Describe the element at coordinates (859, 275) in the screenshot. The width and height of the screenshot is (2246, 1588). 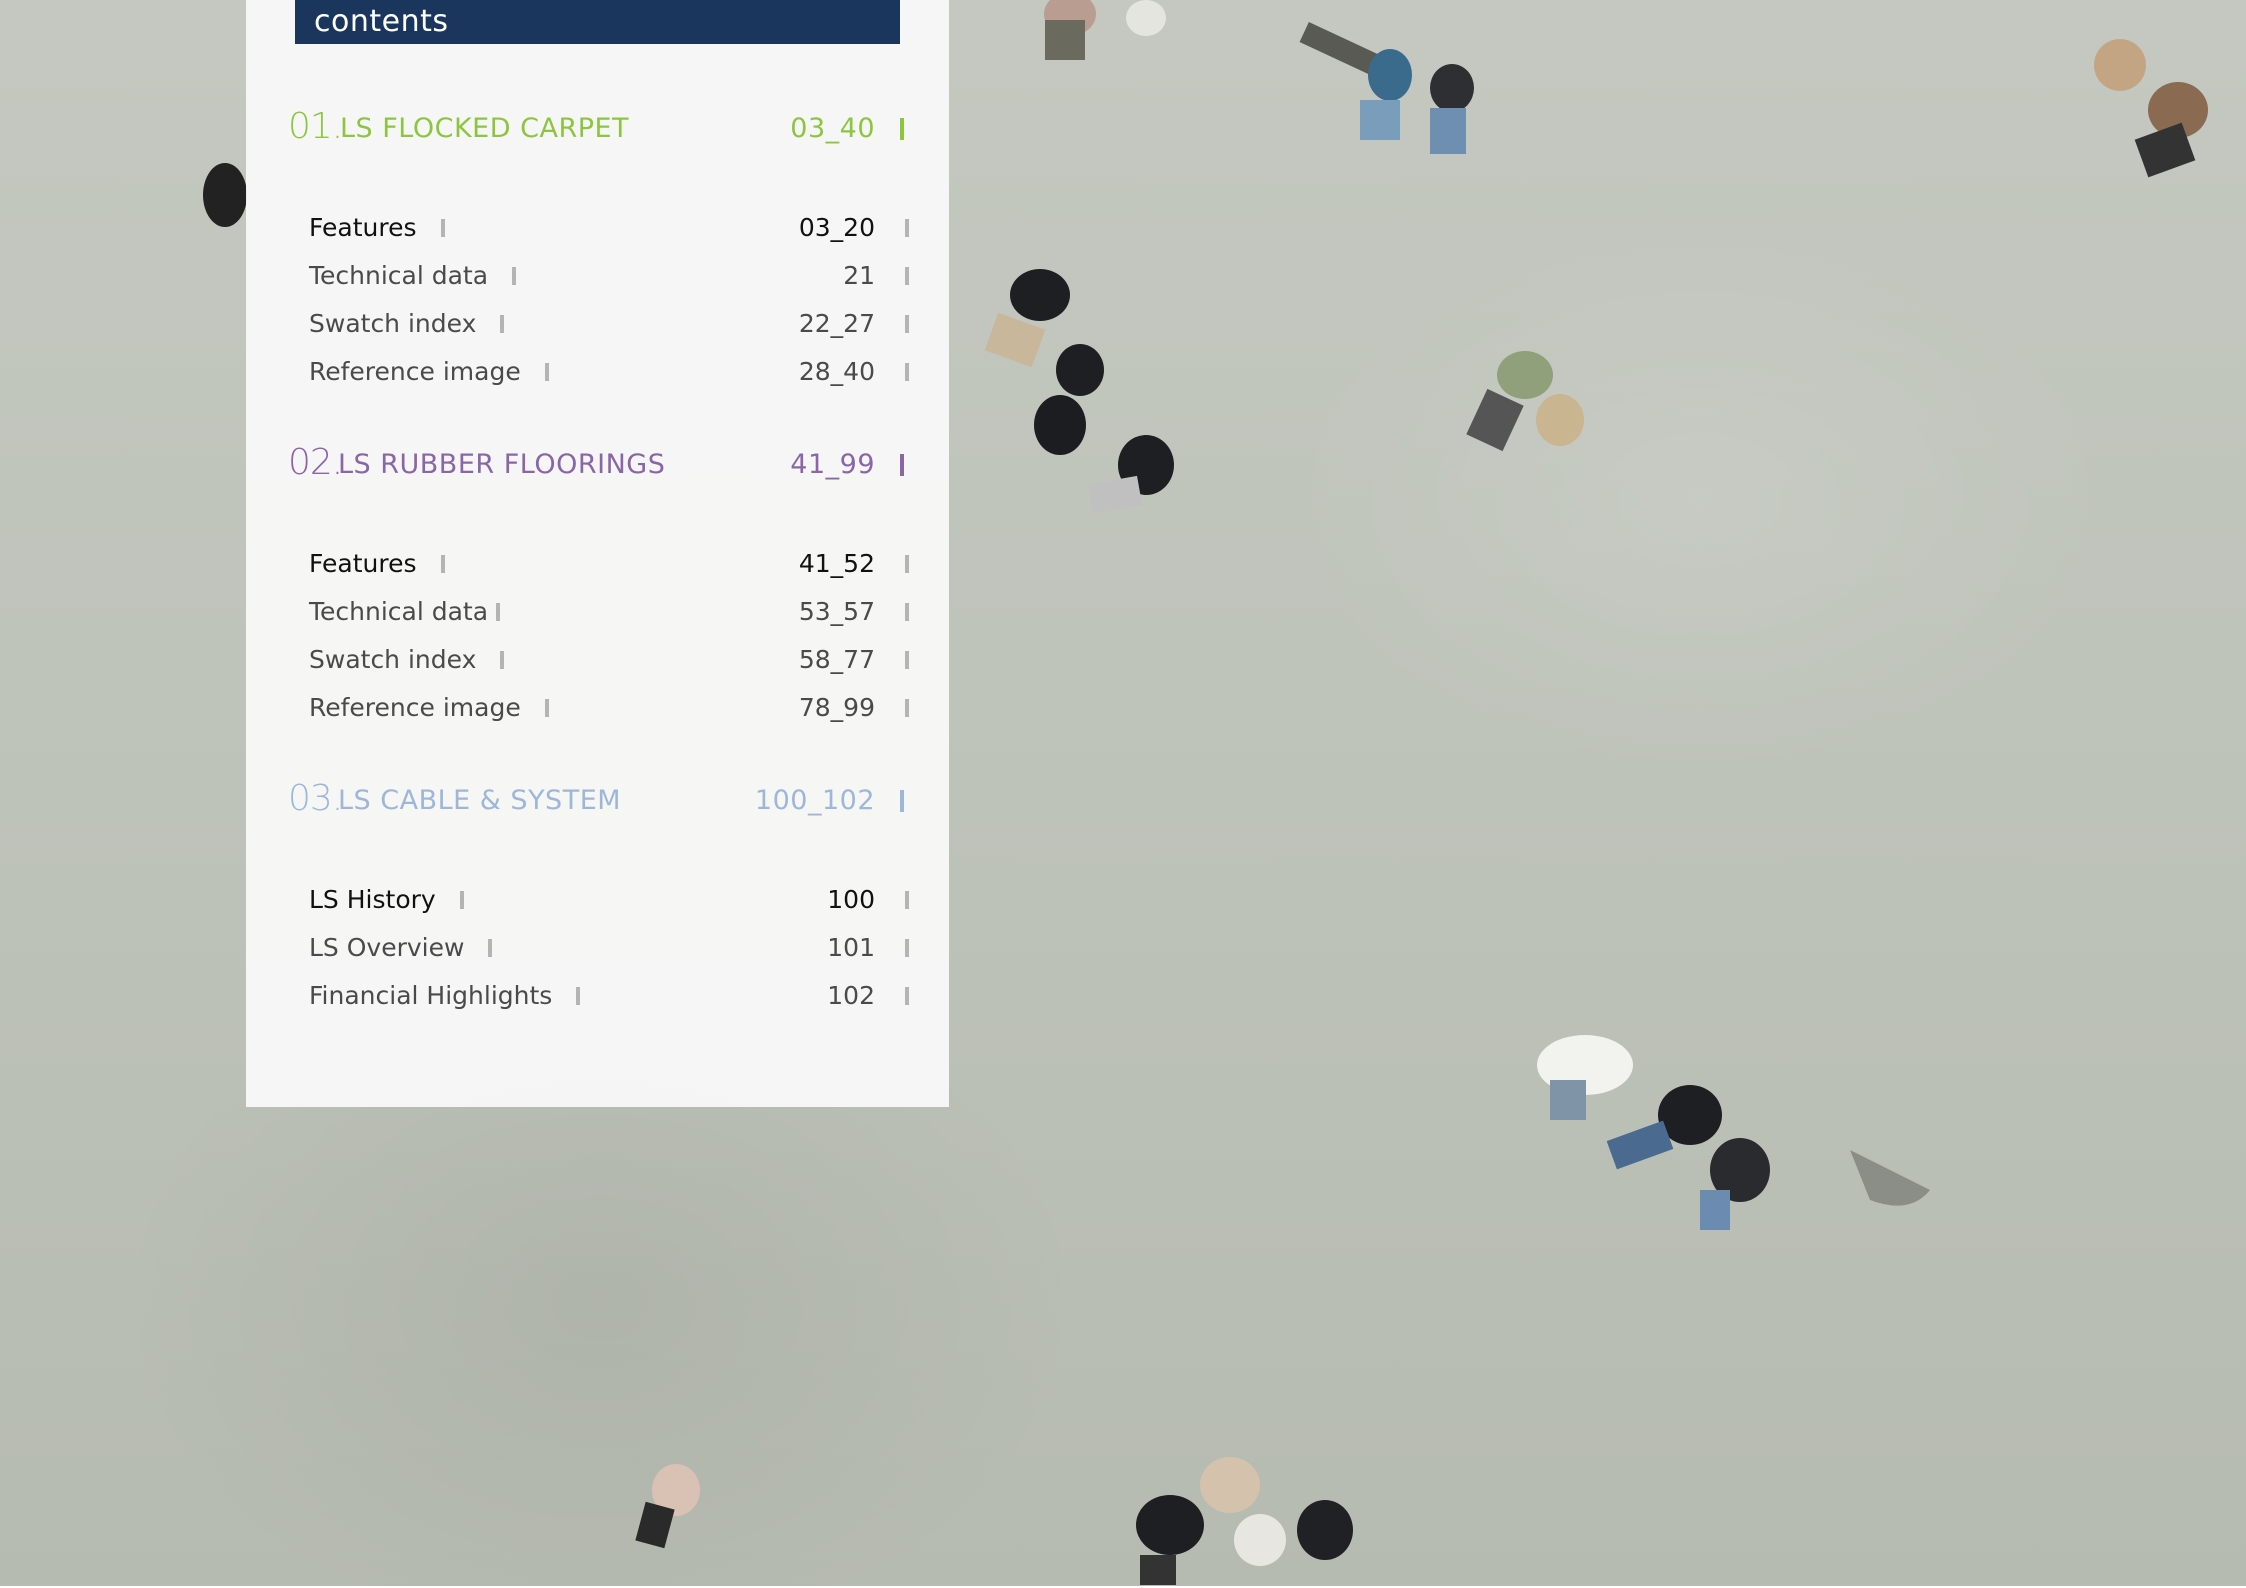
I see `toc-item-pages: 21` at that location.